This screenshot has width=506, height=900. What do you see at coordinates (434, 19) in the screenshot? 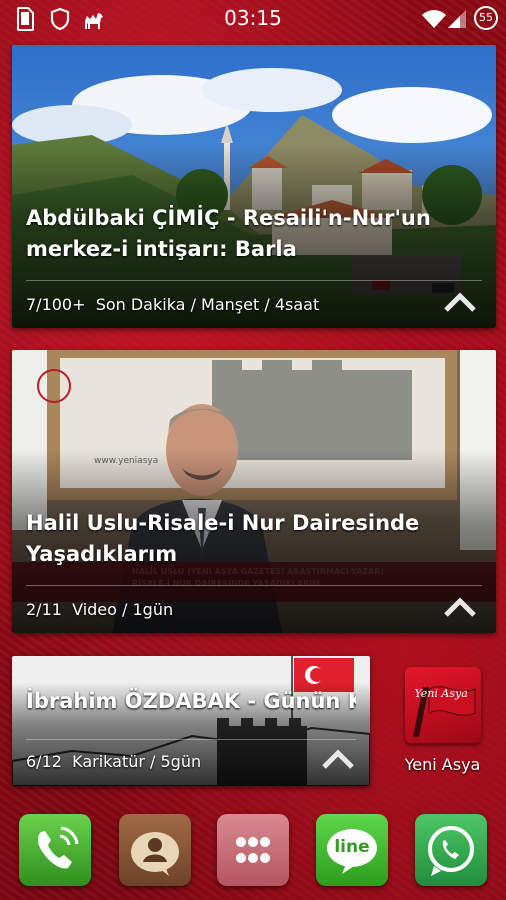
I see `wifi-icon` at bounding box center [434, 19].